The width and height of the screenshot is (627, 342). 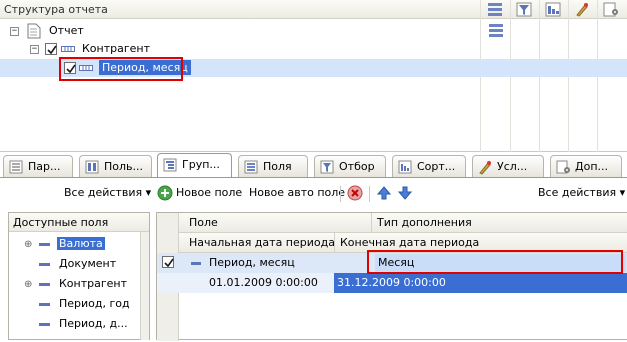 What do you see at coordinates (16, 167) in the screenshot?
I see `parameters-icon` at bounding box center [16, 167].